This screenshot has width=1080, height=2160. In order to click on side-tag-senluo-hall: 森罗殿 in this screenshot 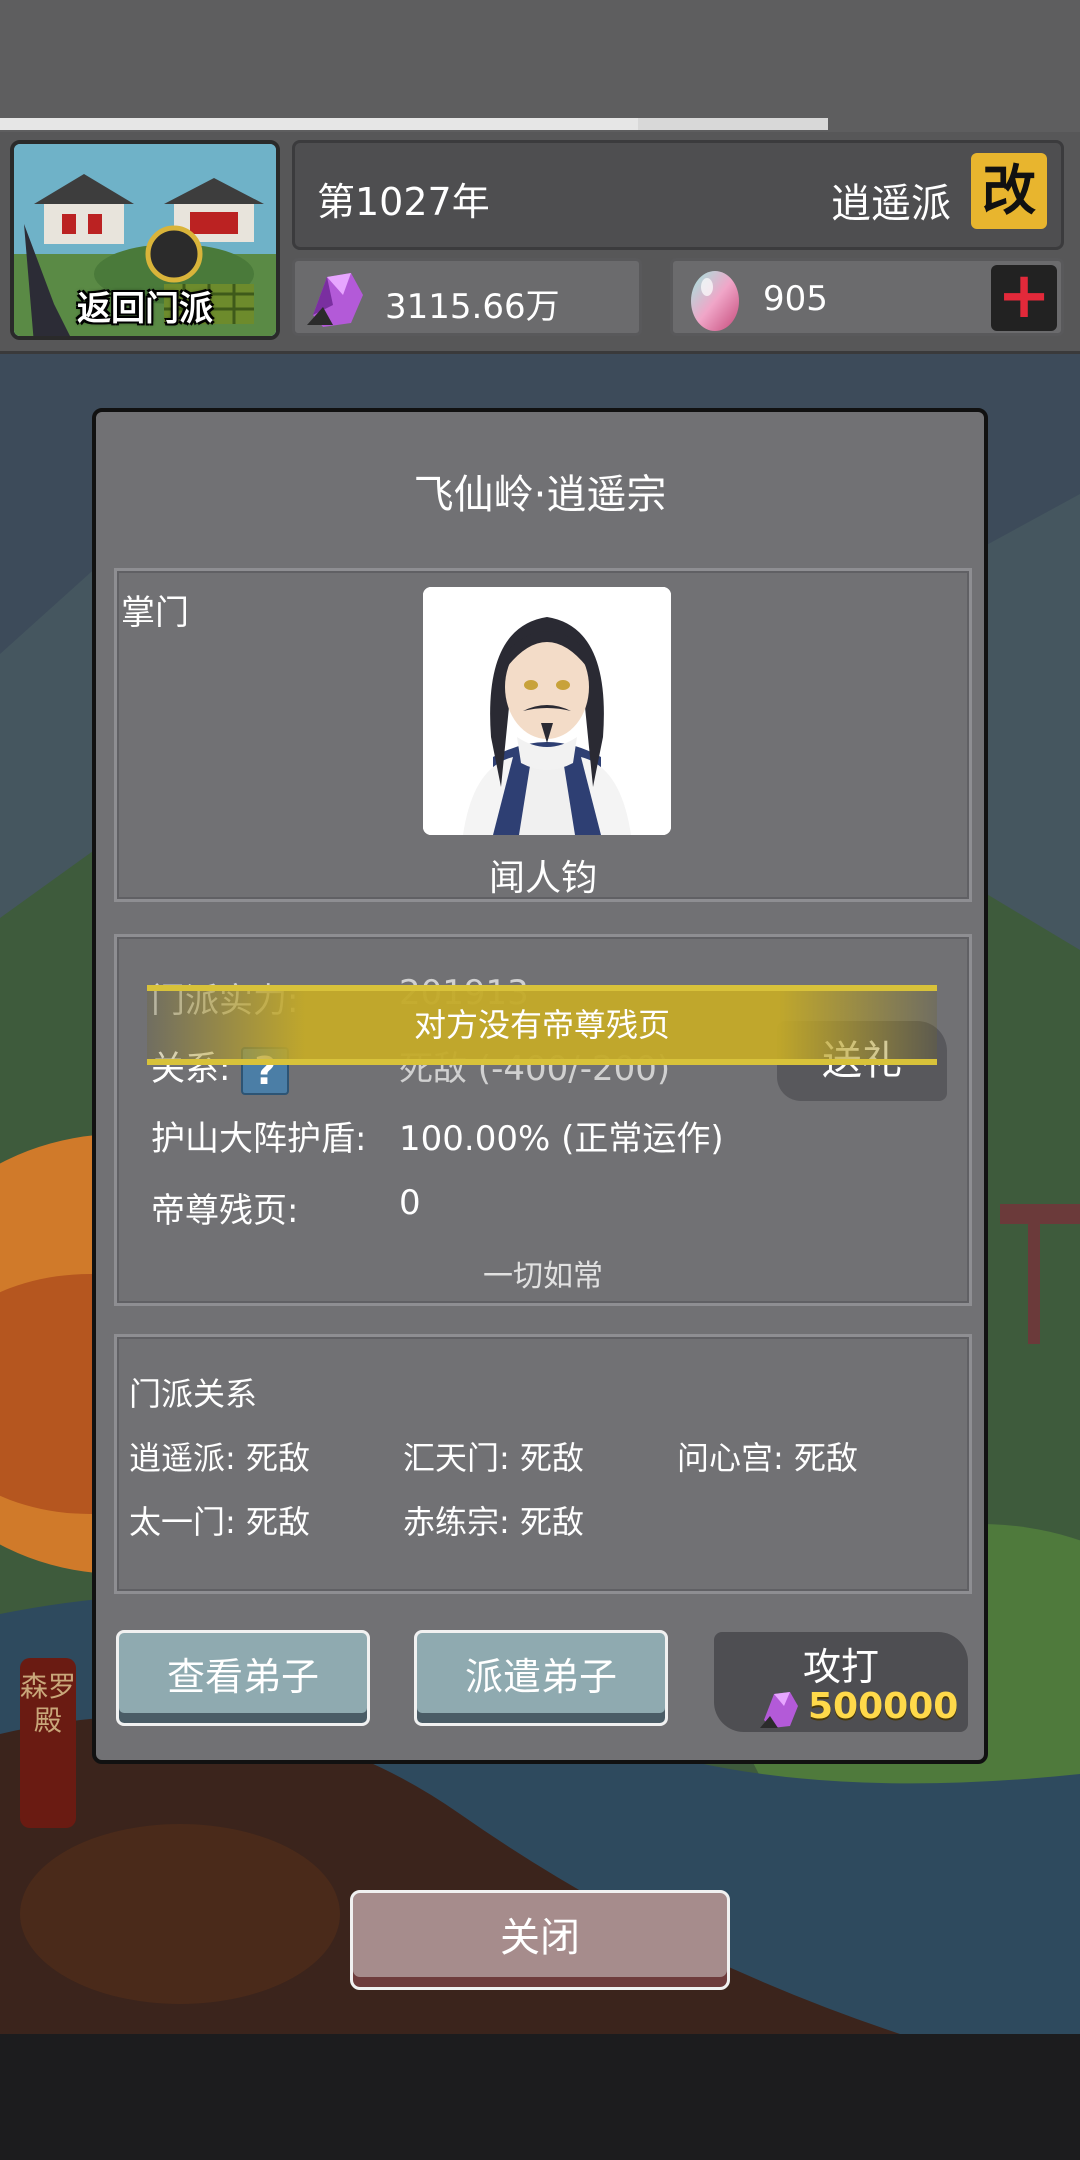, I will do `click(48, 1743)`.